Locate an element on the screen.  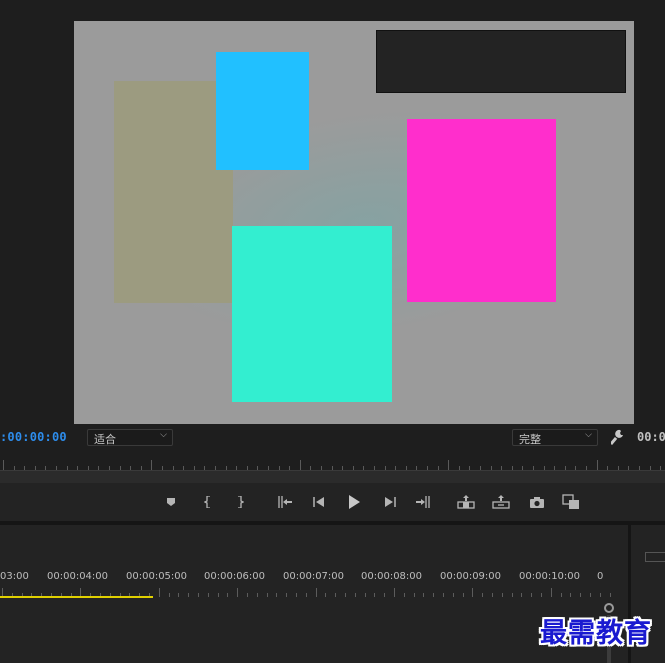
timeline-time-label: 00:00:05:00 is located at coordinates (157, 576).